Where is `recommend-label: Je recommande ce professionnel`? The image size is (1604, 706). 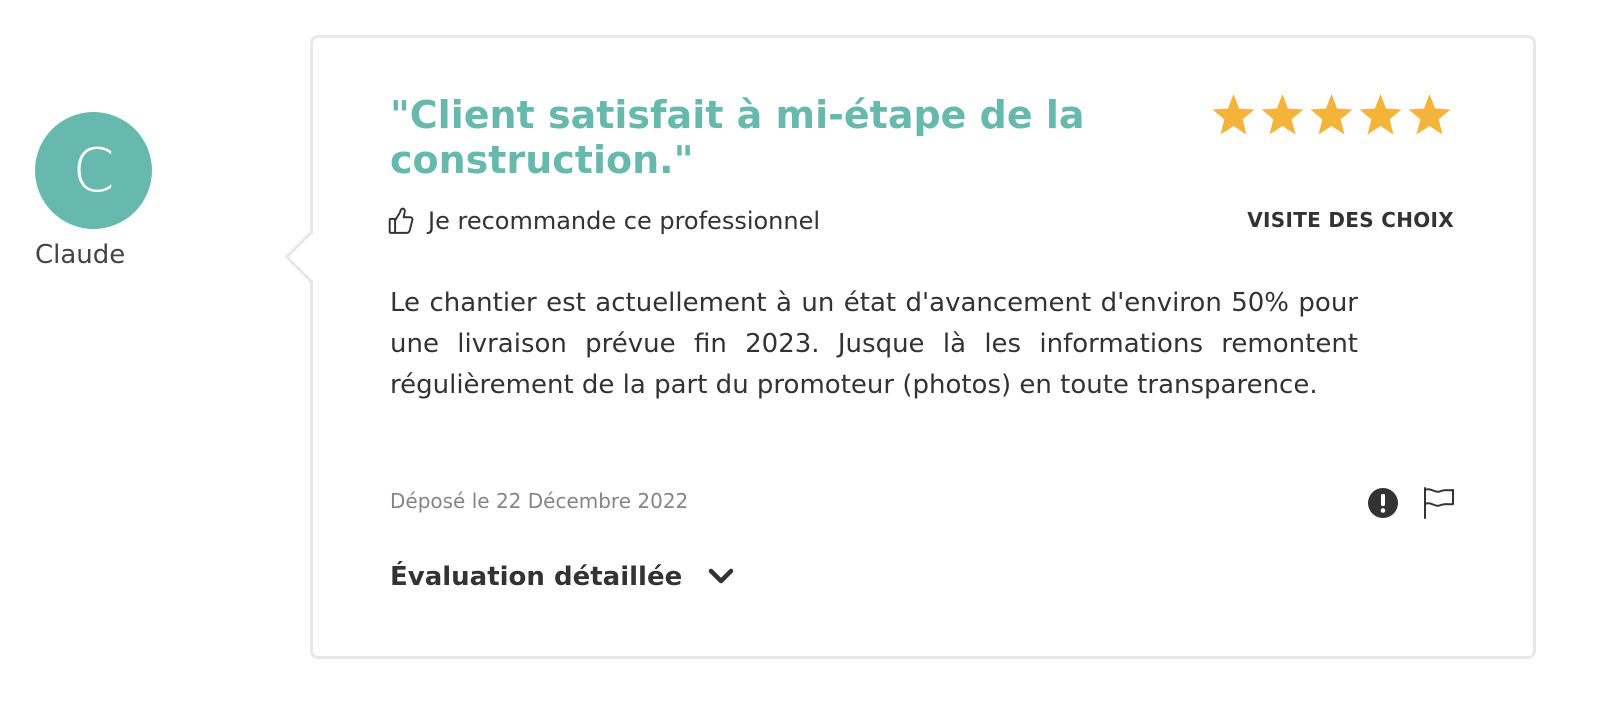 recommend-label: Je recommande ce professionnel is located at coordinates (624, 221).